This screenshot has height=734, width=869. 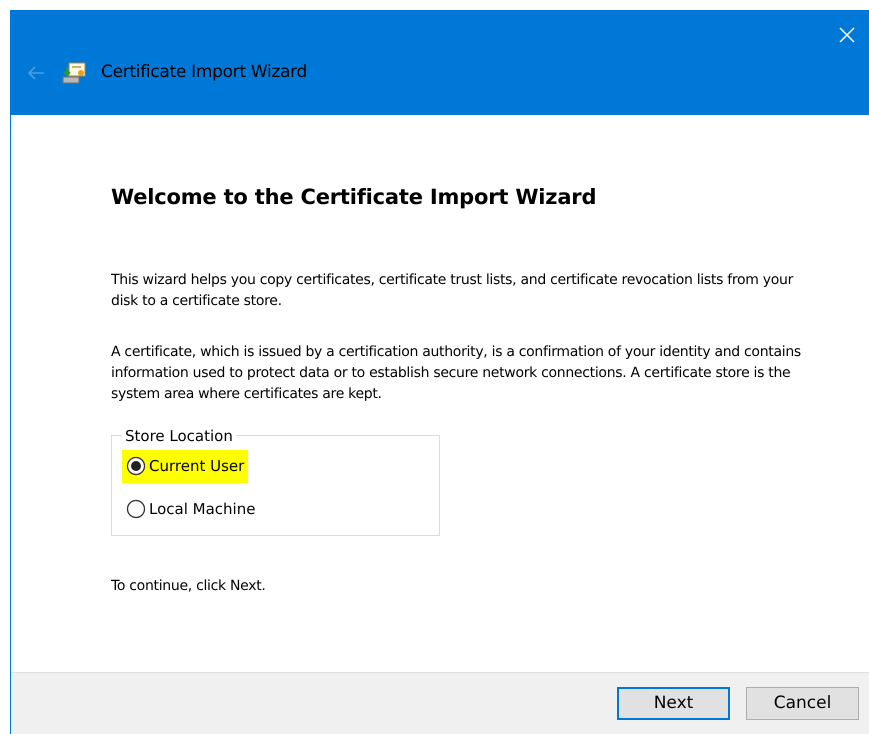 I want to click on close-icon, so click(x=847, y=34).